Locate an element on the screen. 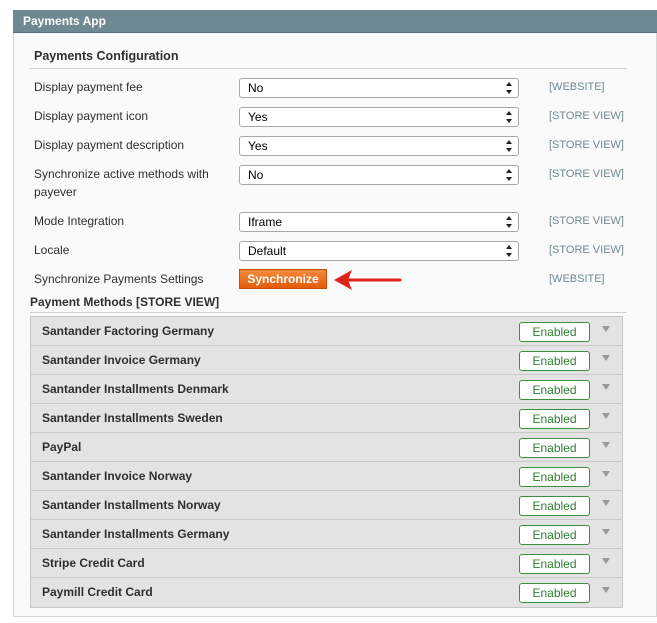  config-label: Display payment icon is located at coordinates (91, 116).